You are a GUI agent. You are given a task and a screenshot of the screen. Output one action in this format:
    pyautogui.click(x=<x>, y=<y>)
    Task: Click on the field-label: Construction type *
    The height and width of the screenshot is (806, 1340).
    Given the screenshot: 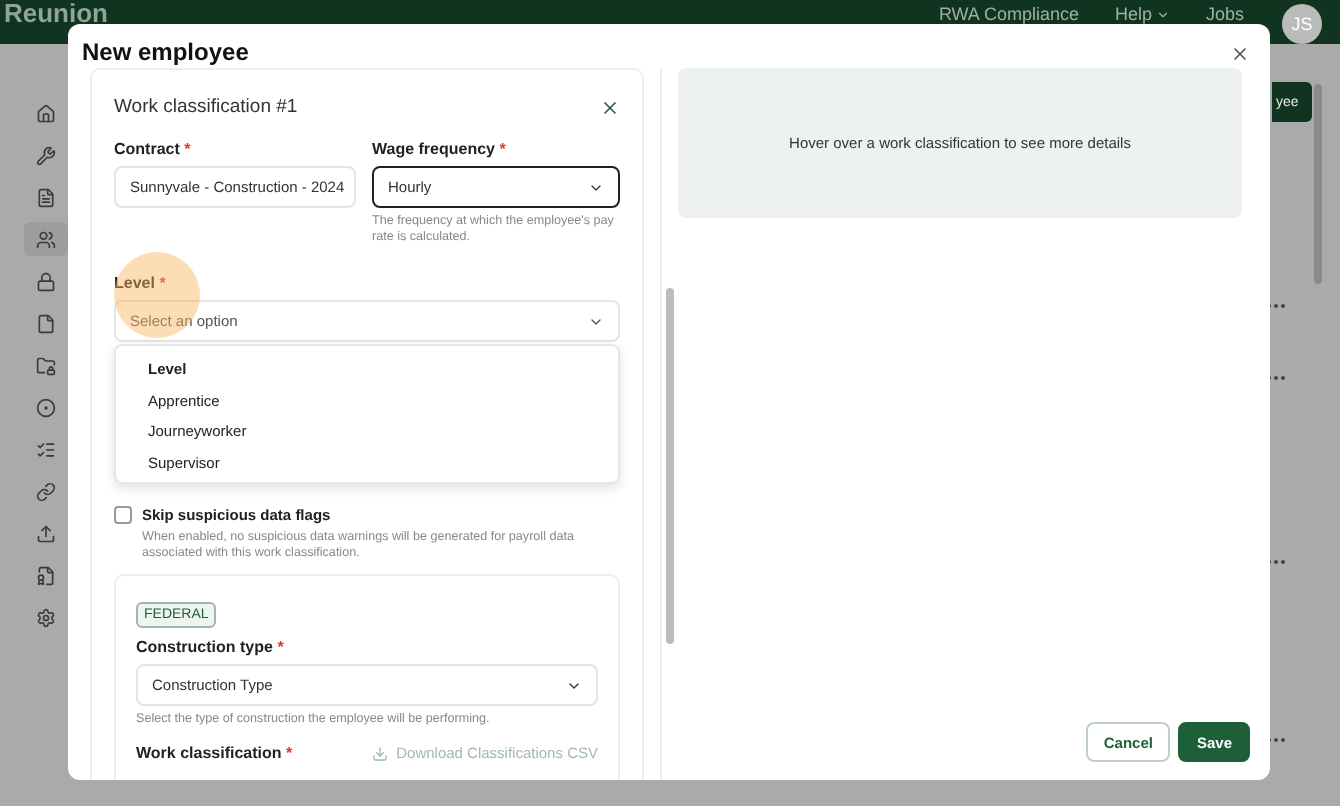 What is the action you would take?
    pyautogui.click(x=211, y=647)
    